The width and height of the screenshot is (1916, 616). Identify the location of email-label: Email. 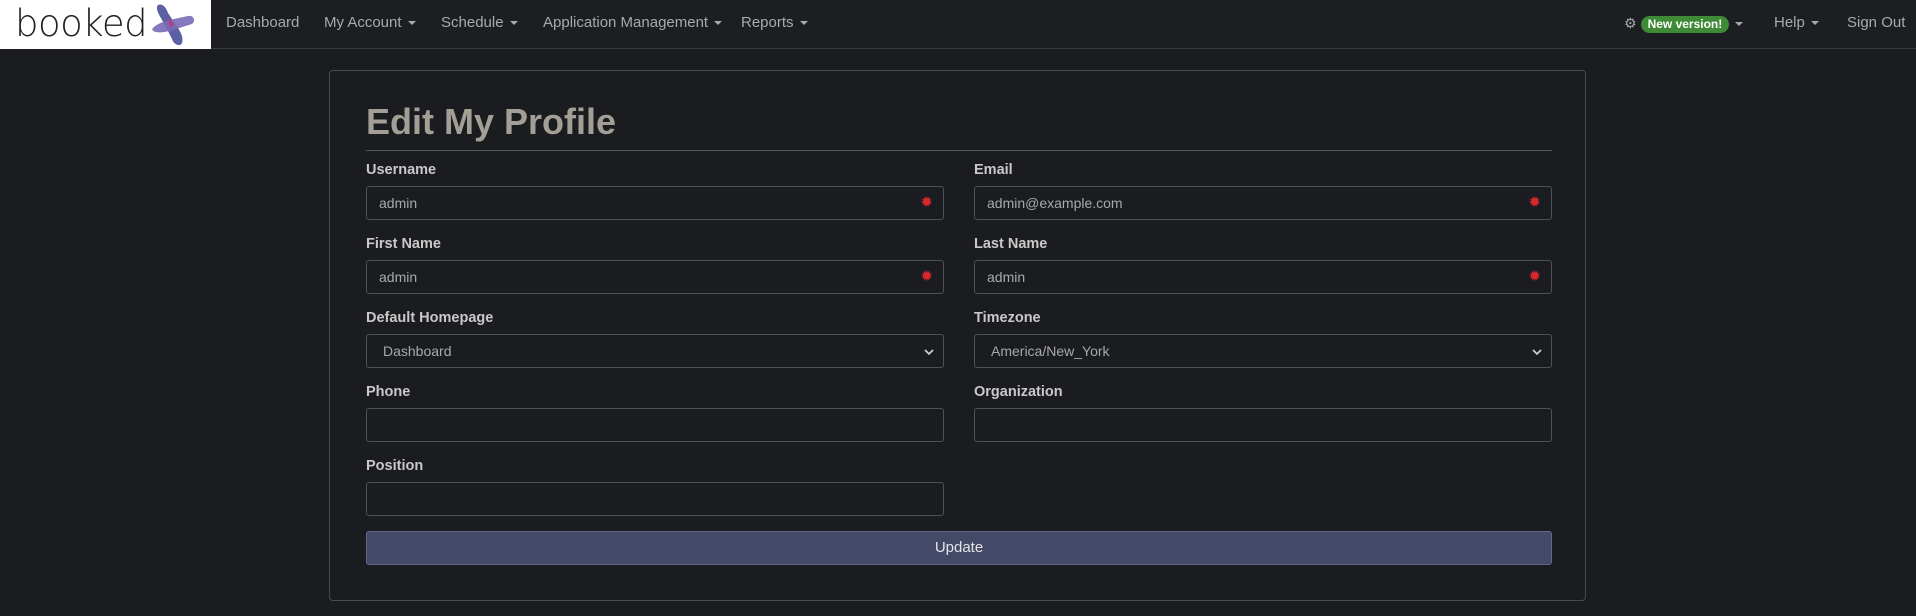
(993, 170).